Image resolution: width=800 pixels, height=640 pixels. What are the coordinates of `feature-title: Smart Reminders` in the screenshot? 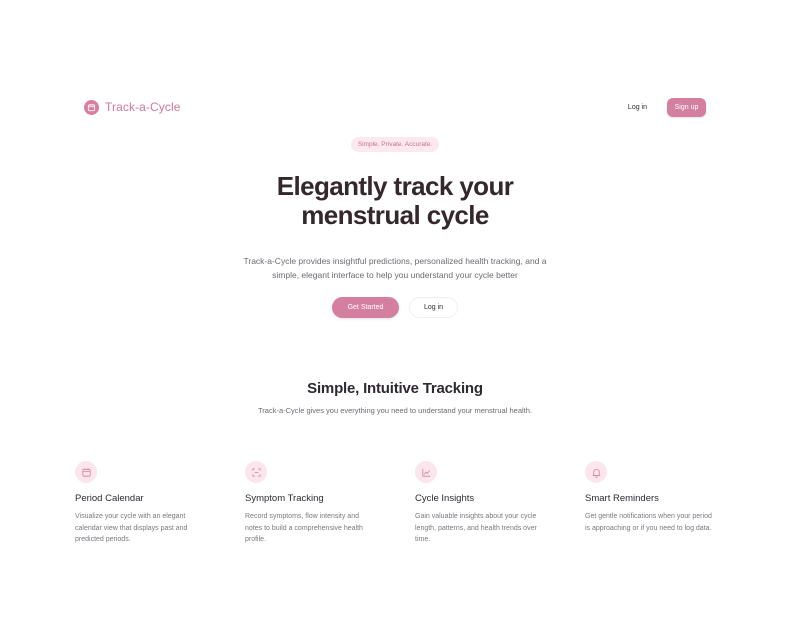 It's located at (622, 498).